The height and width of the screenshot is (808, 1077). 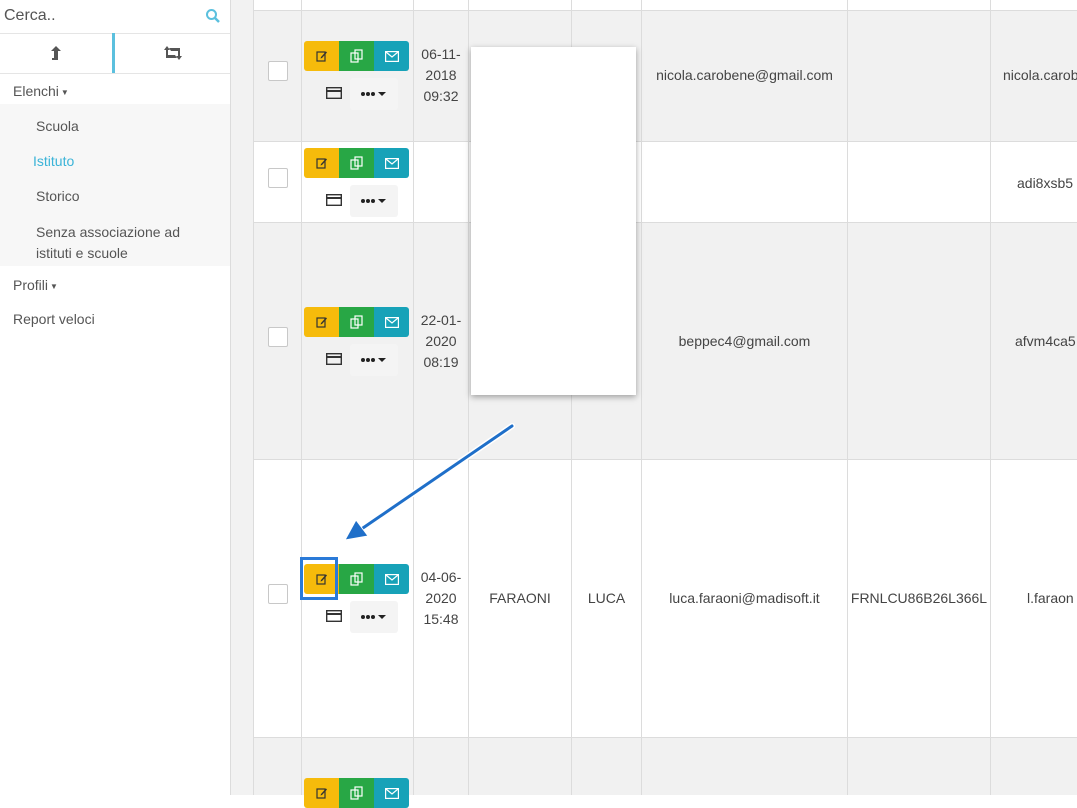 I want to click on date-line: 22-01-, so click(x=441, y=320).